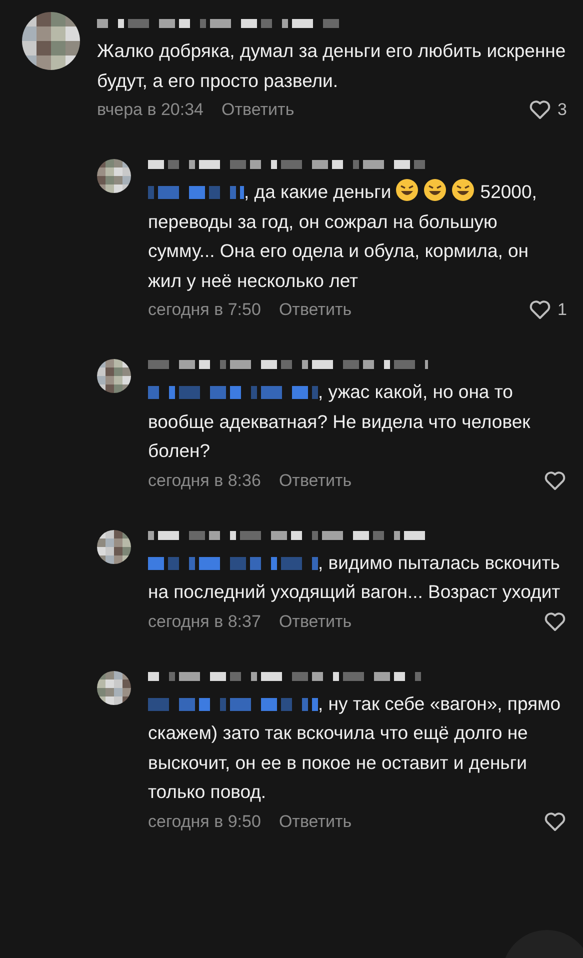 Image resolution: width=583 pixels, height=958 pixels. What do you see at coordinates (204, 622) in the screenshot?
I see `comment-time: сегодня в 8:37` at bounding box center [204, 622].